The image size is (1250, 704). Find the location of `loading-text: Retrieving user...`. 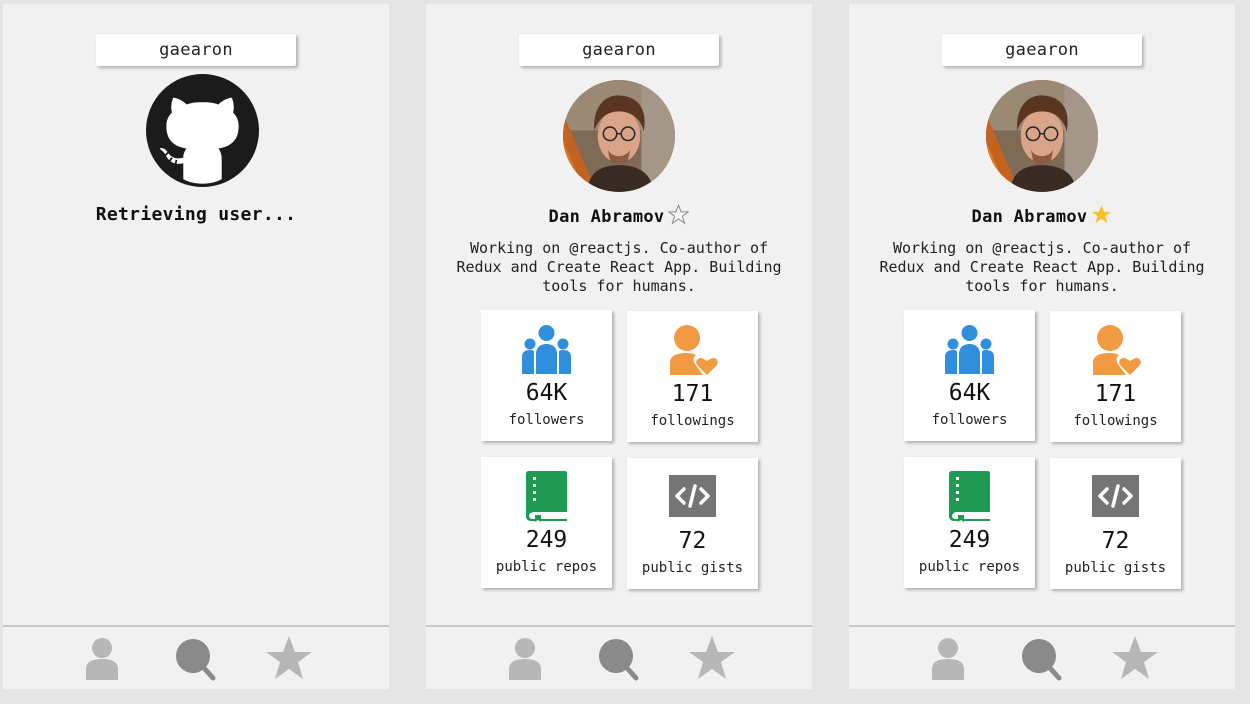

loading-text: Retrieving user... is located at coordinates (196, 214).